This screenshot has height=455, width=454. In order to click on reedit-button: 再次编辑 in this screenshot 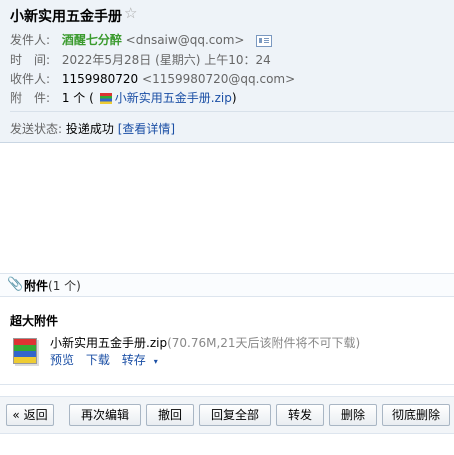, I will do `click(105, 415)`.